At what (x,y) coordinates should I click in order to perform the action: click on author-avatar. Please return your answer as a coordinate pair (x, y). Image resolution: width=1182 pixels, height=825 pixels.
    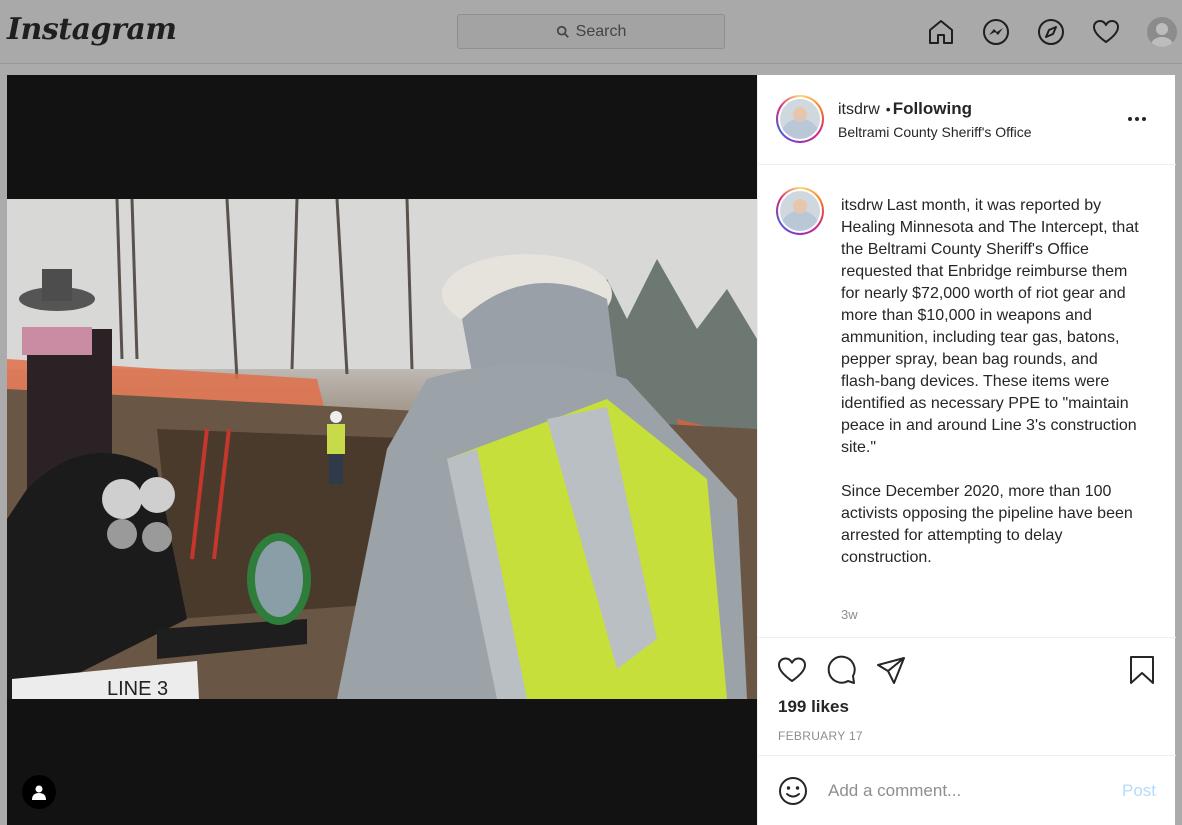
    Looking at the image, I should click on (800, 119).